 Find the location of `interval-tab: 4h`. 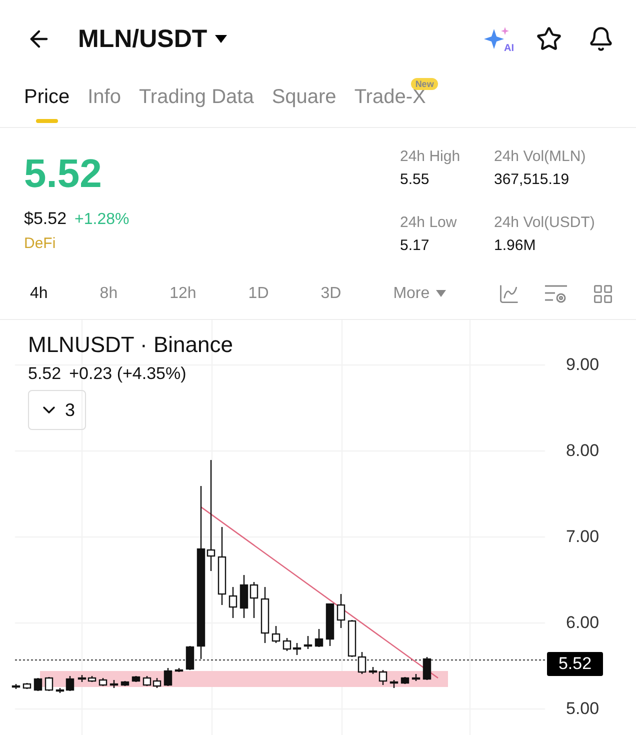

interval-tab: 4h is located at coordinates (39, 293).